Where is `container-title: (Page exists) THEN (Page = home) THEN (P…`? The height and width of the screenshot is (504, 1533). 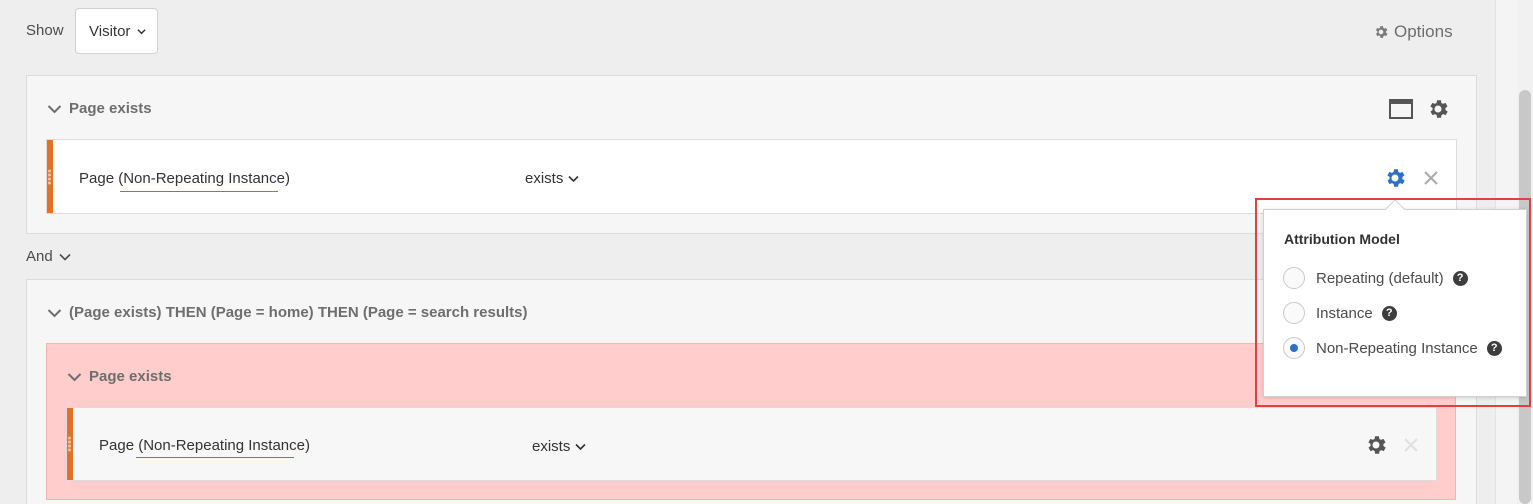
container-title: (Page exists) THEN (Page = home) THEN (P… is located at coordinates (298, 312).